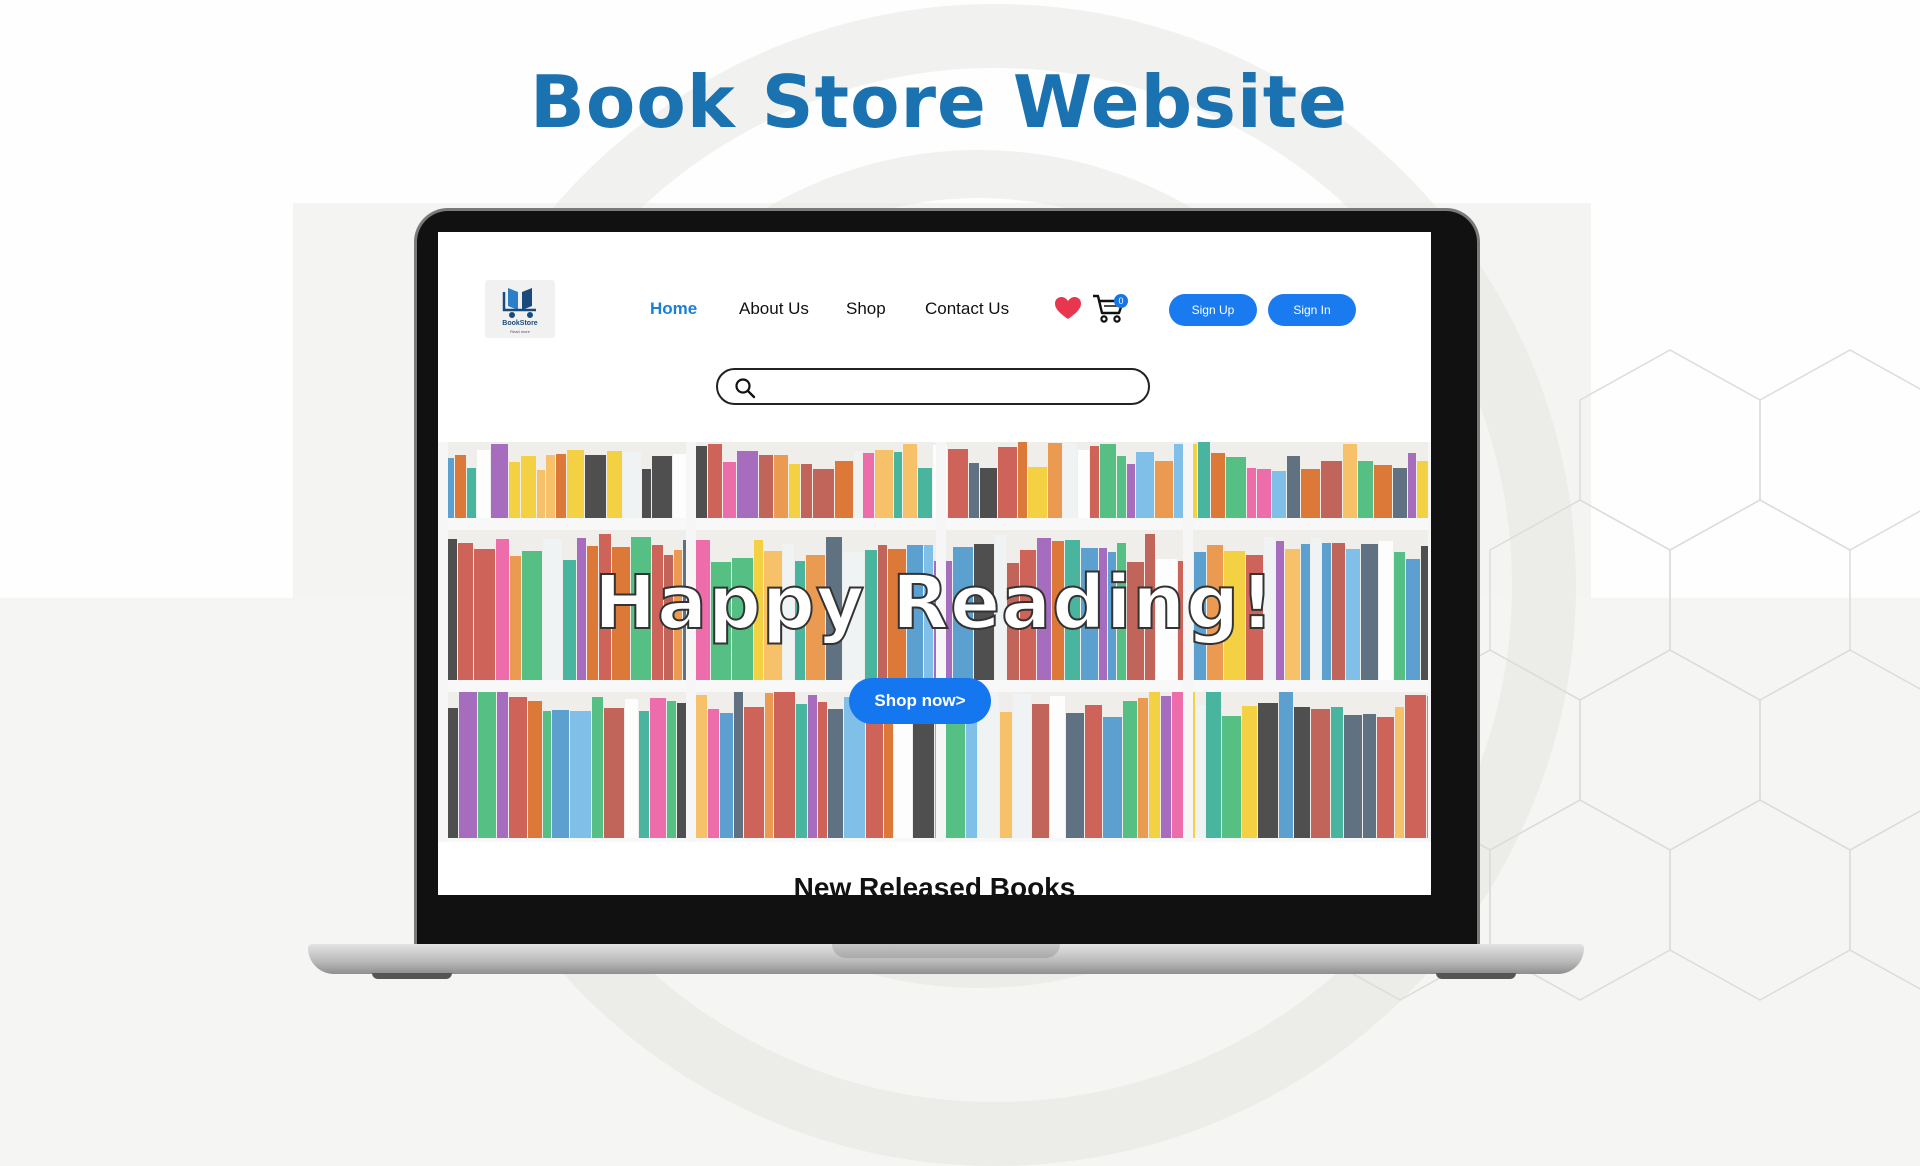 Image resolution: width=1920 pixels, height=1166 pixels. Describe the element at coordinates (412, 976) in the screenshot. I see `laptop-foot-left` at that location.